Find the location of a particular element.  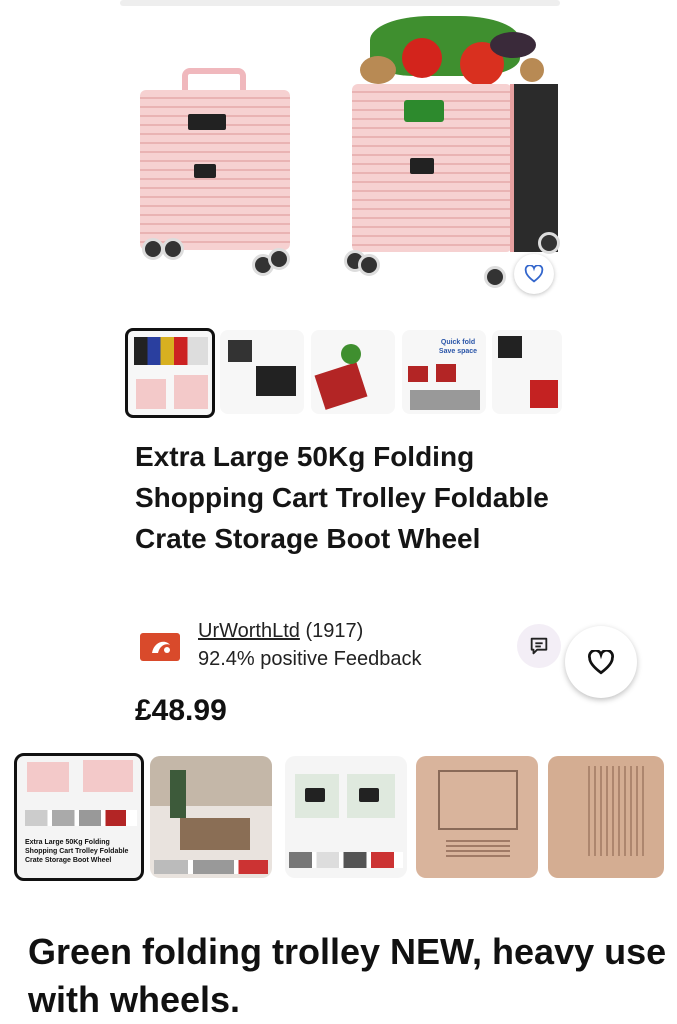

crate-left is located at coordinates (215, 173).